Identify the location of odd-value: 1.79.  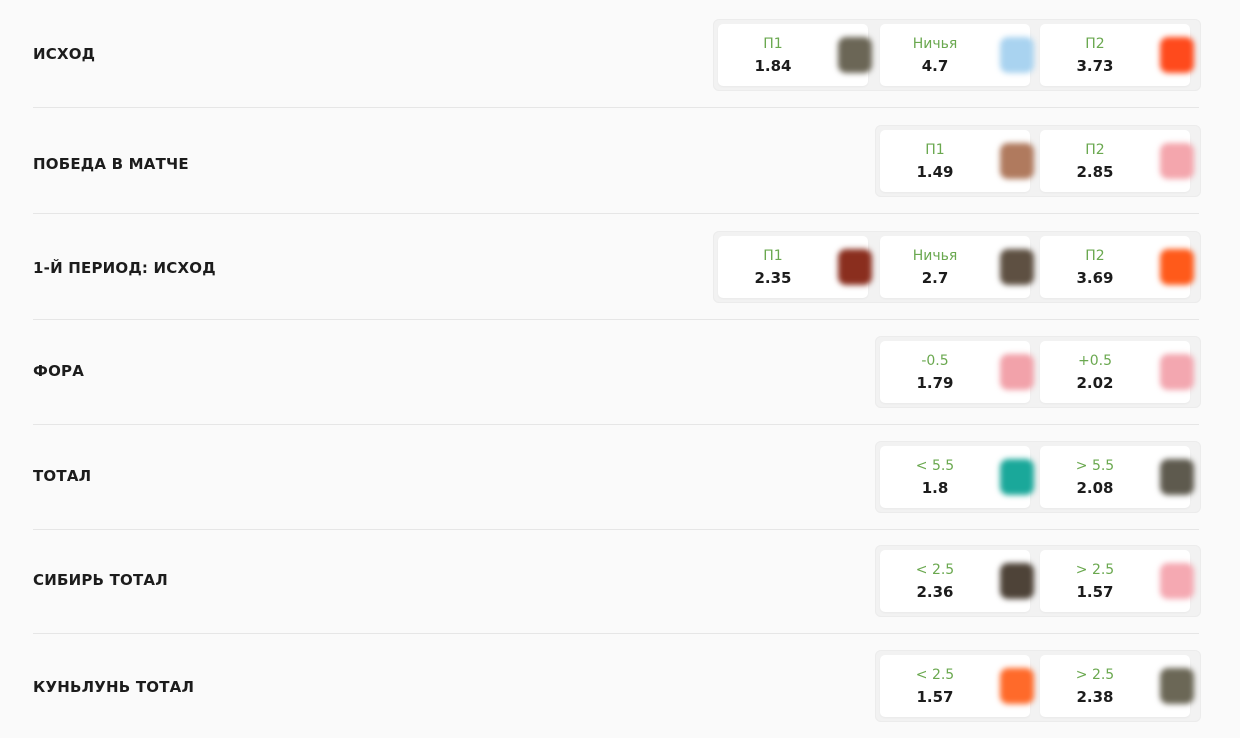
(935, 383).